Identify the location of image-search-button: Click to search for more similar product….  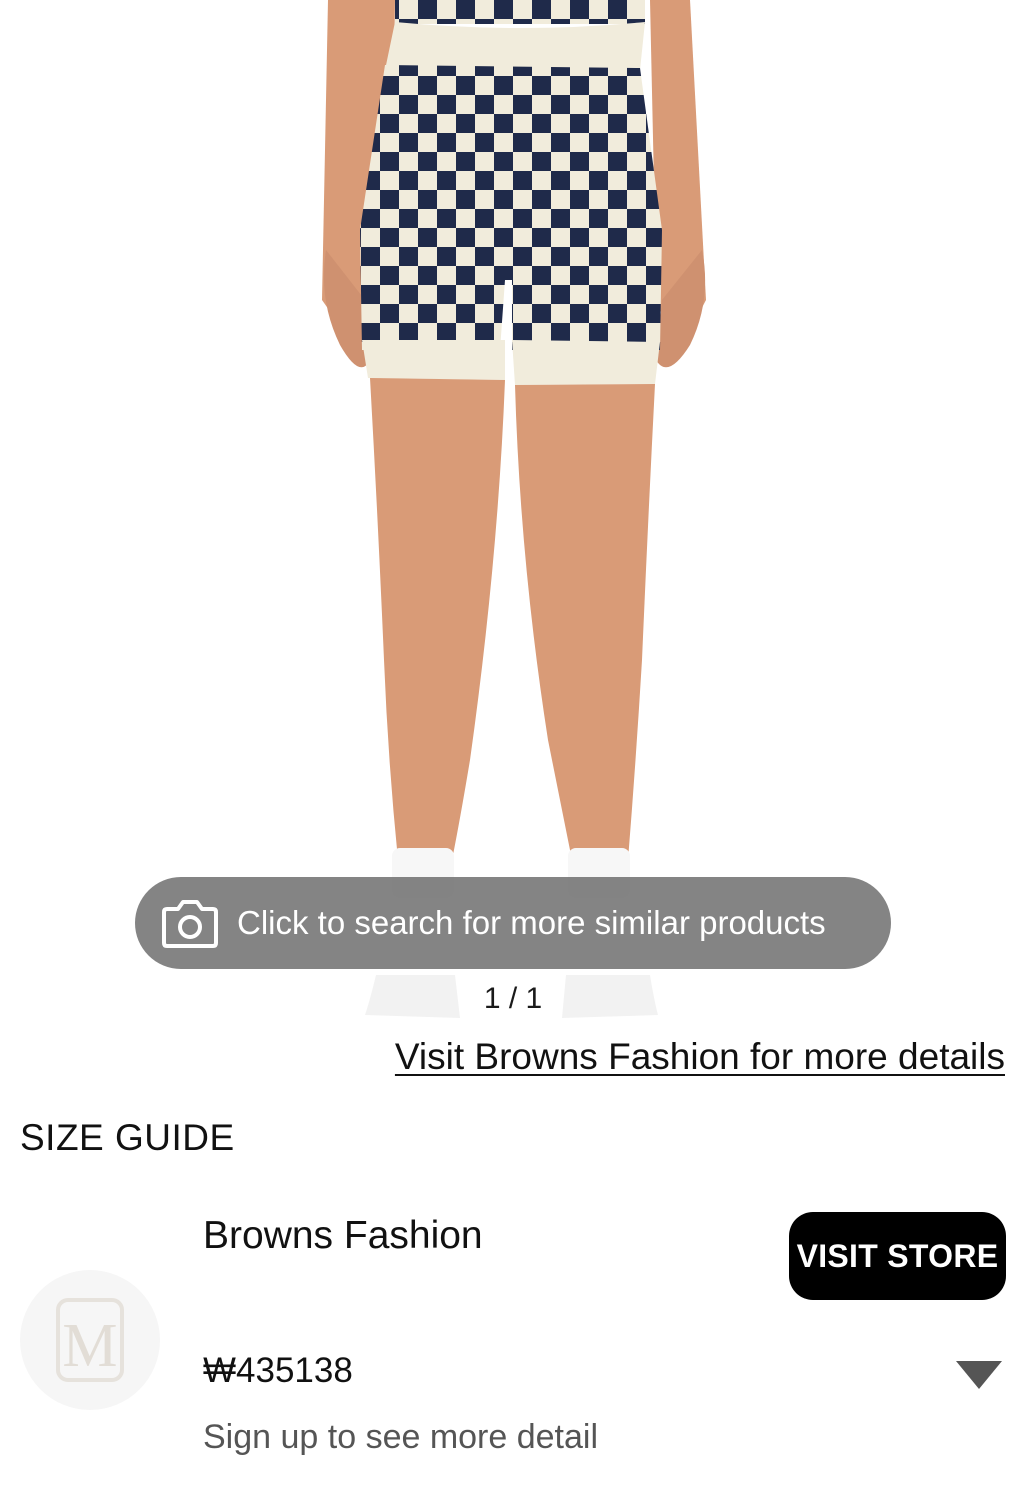
(513, 923).